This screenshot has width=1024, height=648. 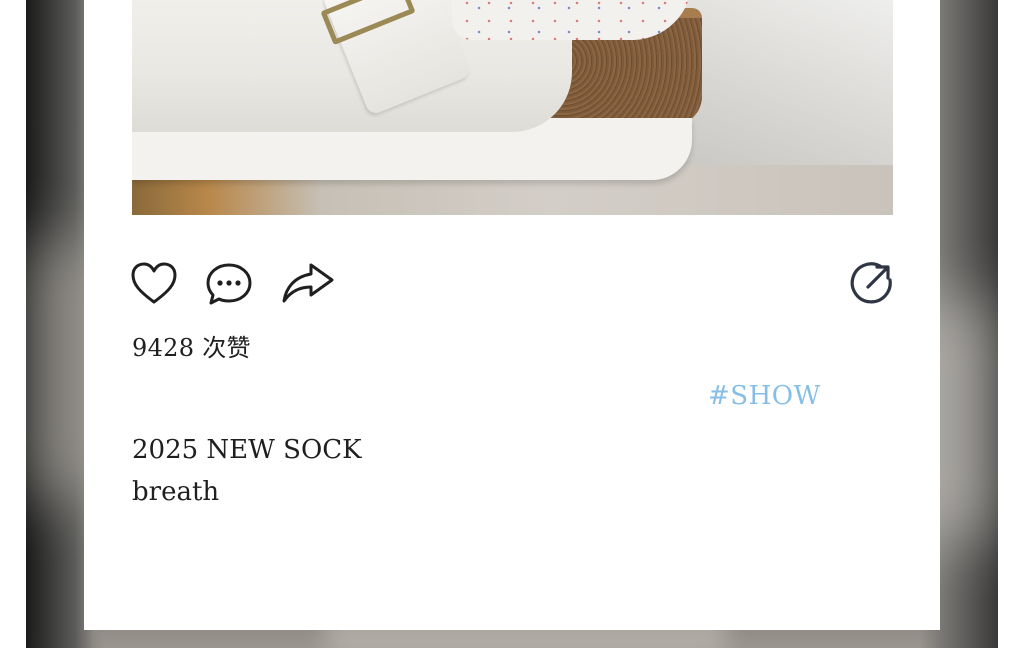 I want to click on repost-circle-arrow-icon, so click(x=872, y=283).